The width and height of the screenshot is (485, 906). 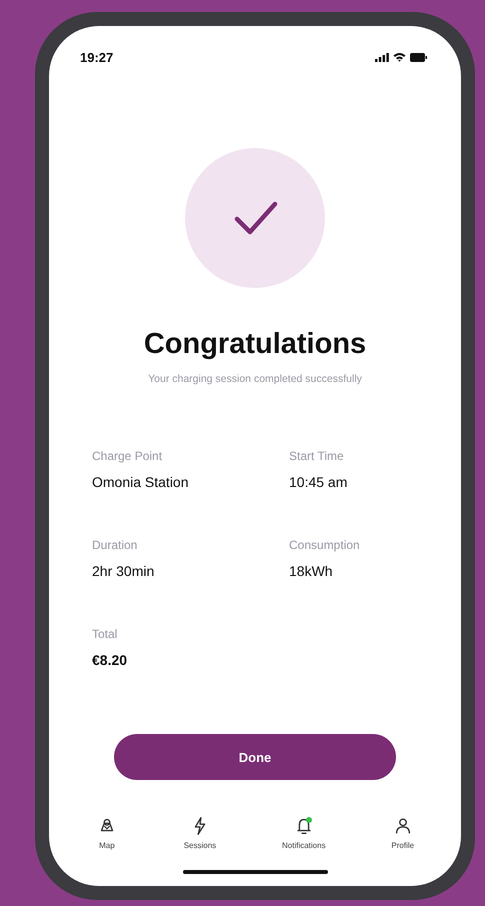 I want to click on tab-item: Sessions, so click(x=200, y=832).